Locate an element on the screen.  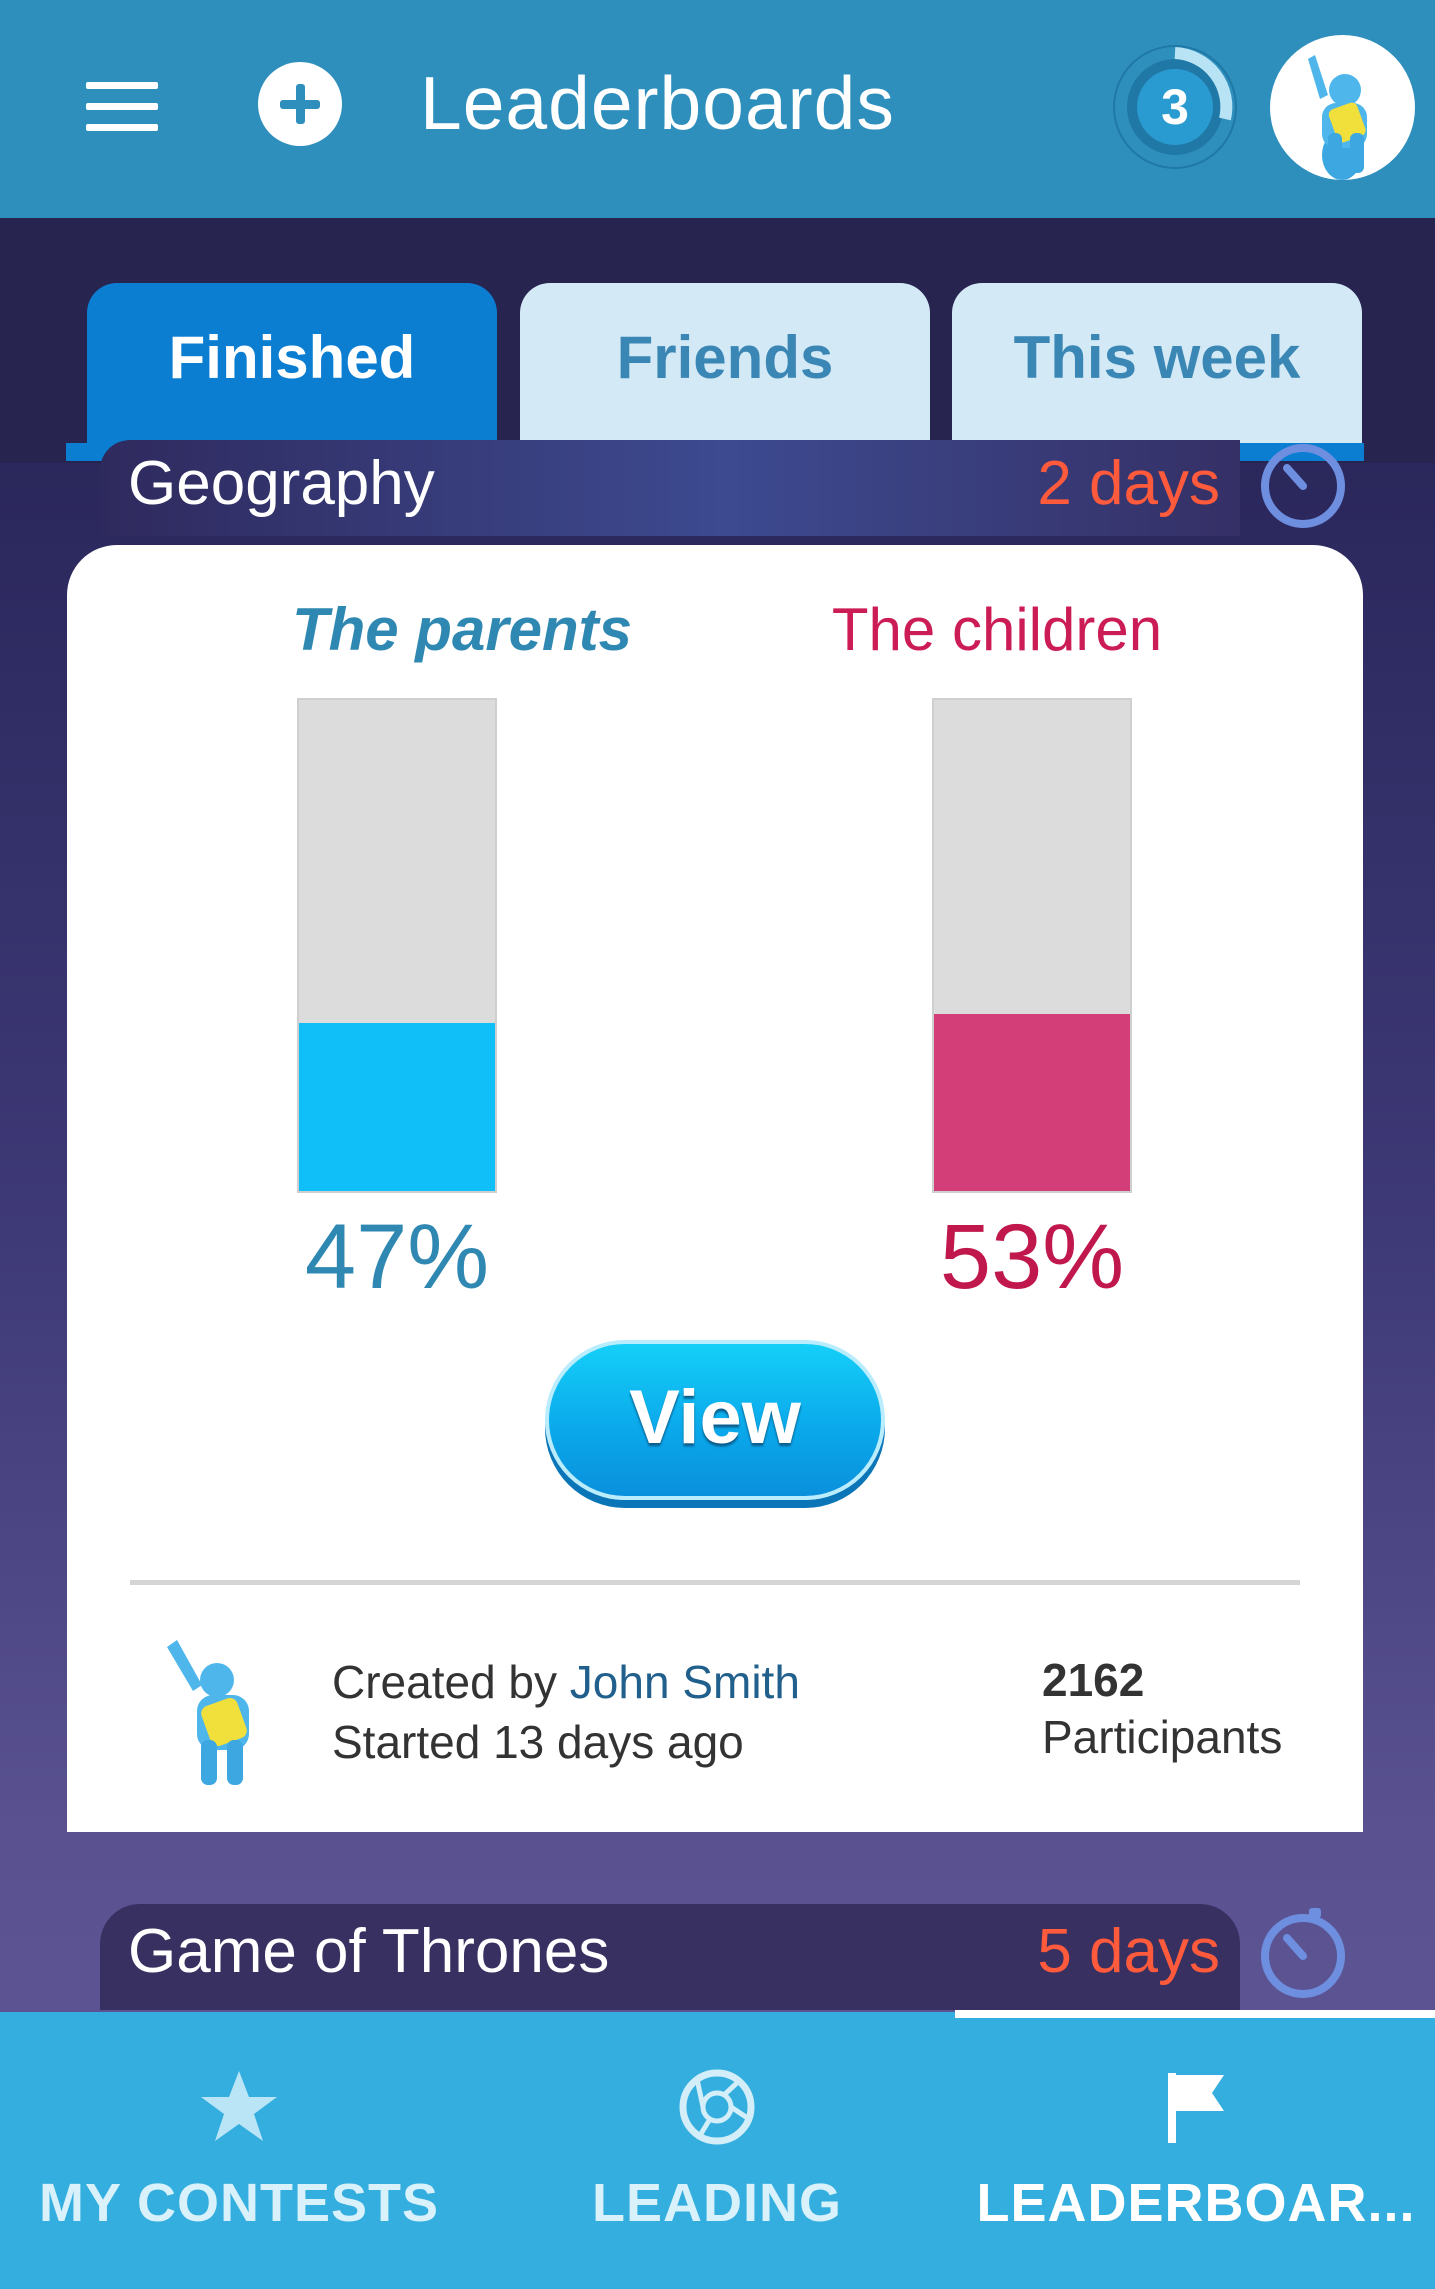
created-by-line: Created by John Smith is located at coordinates (566, 1682).